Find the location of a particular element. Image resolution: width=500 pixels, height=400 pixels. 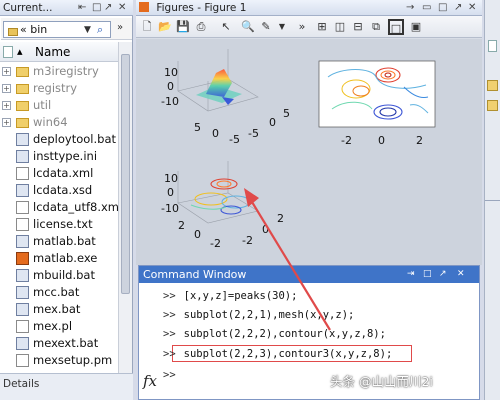

folder-item: + registry is located at coordinates (59, 88).